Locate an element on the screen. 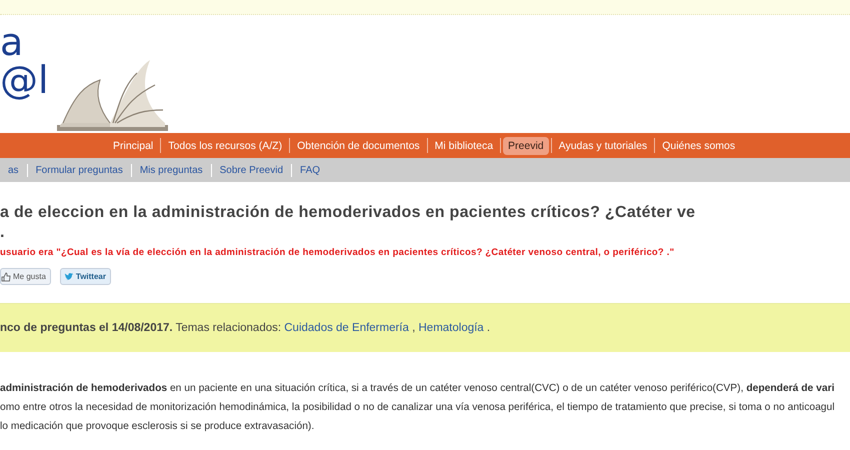 The width and height of the screenshot is (850, 450). nav-tab: Obtención de documentos is located at coordinates (358, 145).